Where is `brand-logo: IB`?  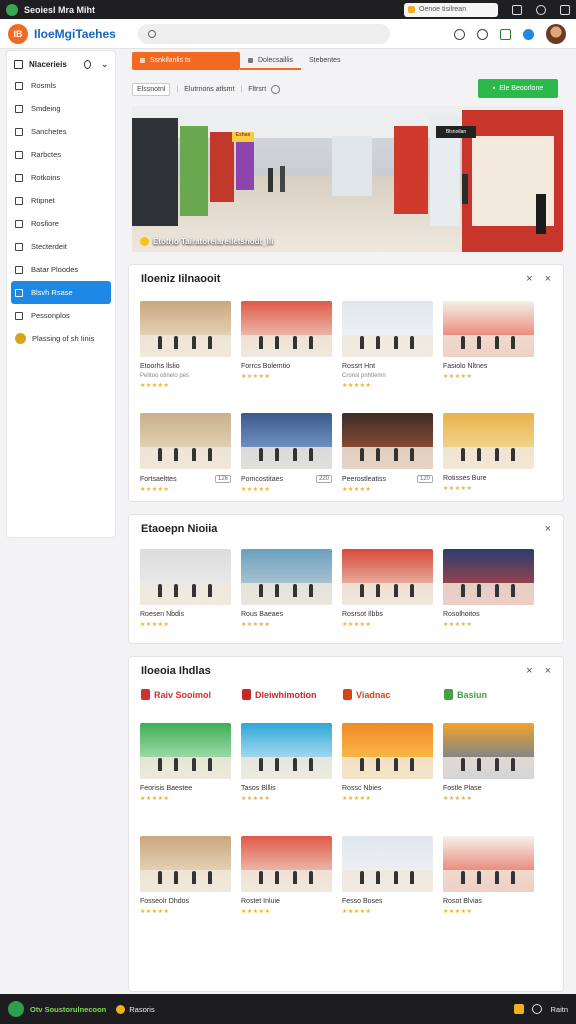 brand-logo: IB is located at coordinates (18, 33).